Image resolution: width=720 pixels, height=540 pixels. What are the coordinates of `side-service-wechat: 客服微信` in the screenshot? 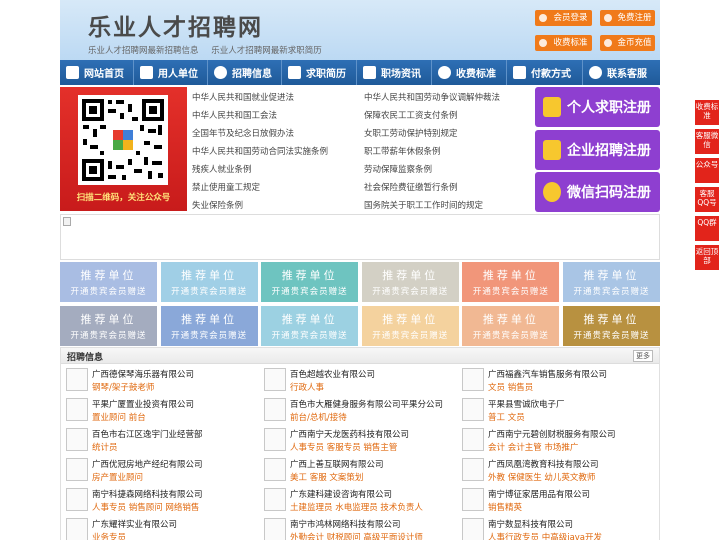 It's located at (707, 141).